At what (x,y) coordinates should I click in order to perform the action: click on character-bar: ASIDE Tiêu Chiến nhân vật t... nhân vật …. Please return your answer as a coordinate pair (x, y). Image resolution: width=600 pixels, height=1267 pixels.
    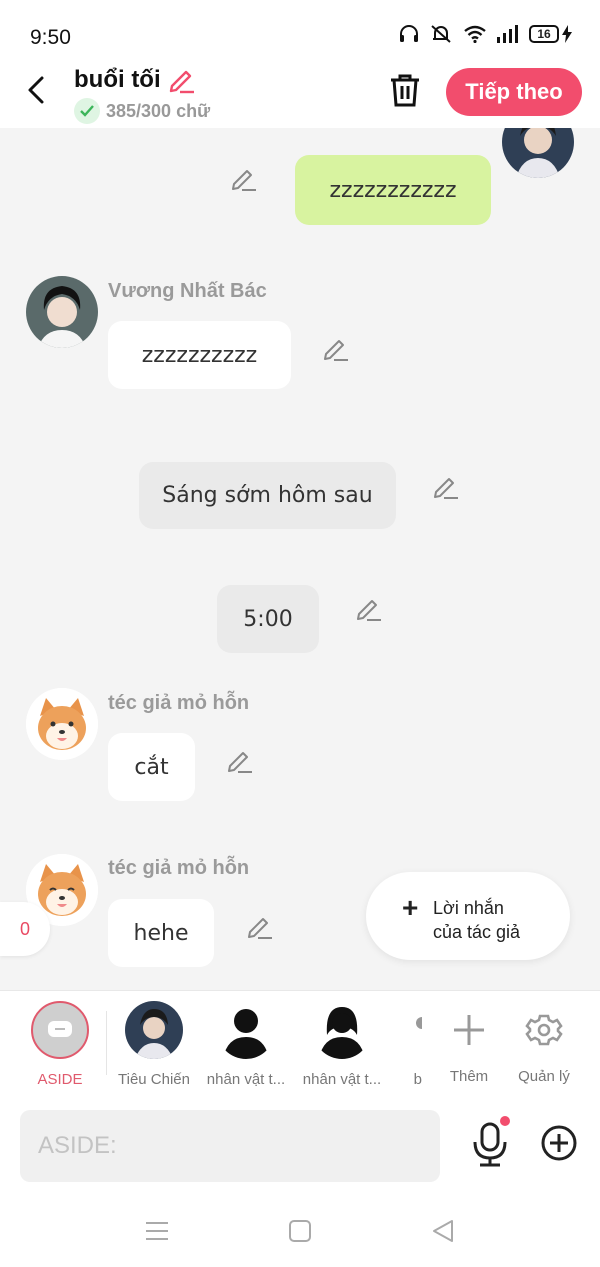
    Looking at the image, I should click on (300, 1044).